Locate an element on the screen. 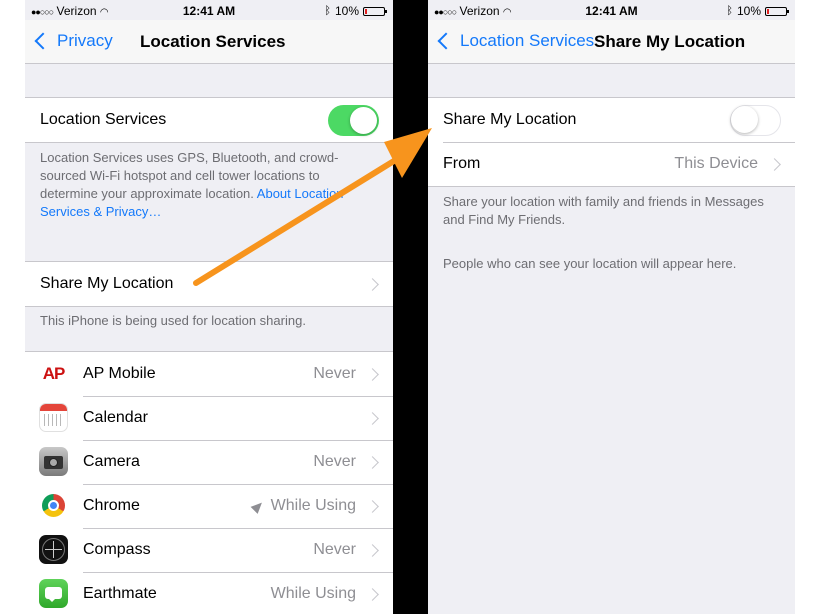  location-services-toggle is located at coordinates (353, 120).